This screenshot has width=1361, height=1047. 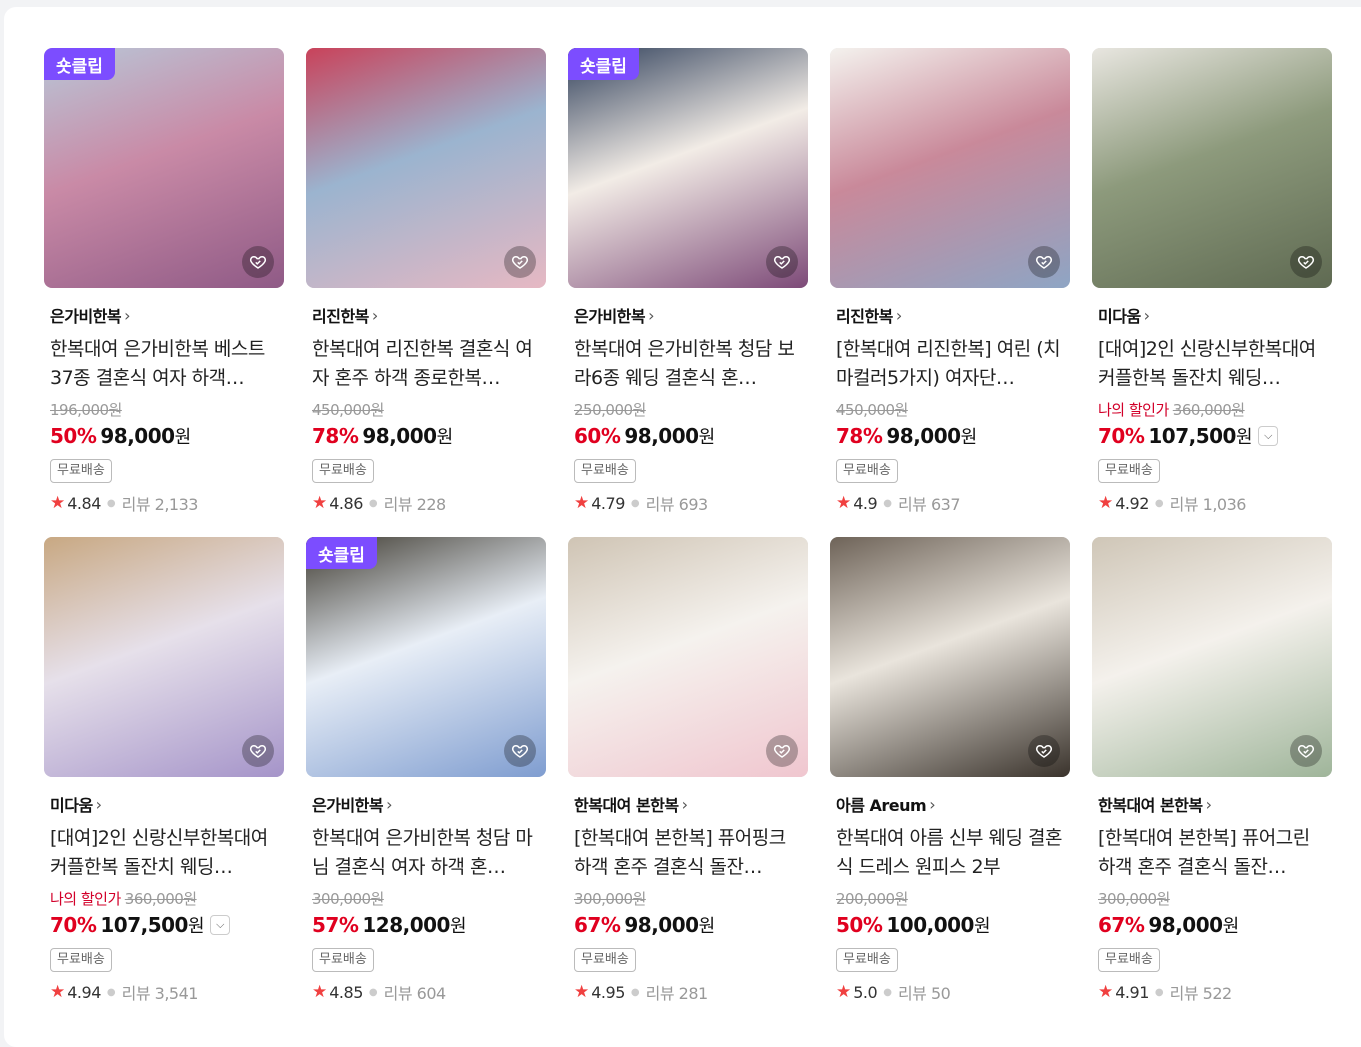 I want to click on review-count: 리뷰 1,036, so click(x=1208, y=503).